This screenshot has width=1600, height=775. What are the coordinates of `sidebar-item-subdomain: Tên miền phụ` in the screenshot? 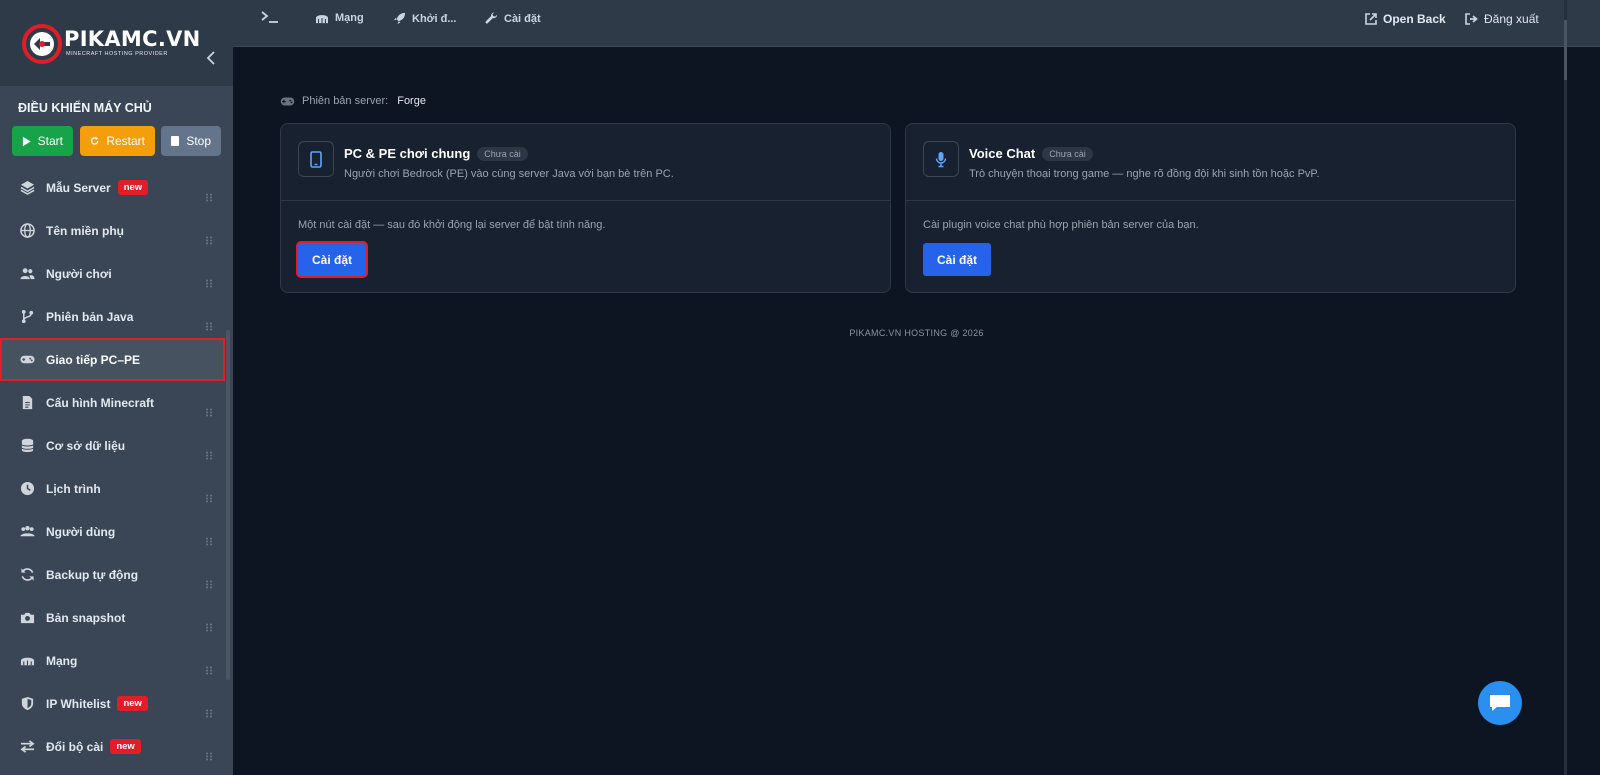 It's located at (112, 230).